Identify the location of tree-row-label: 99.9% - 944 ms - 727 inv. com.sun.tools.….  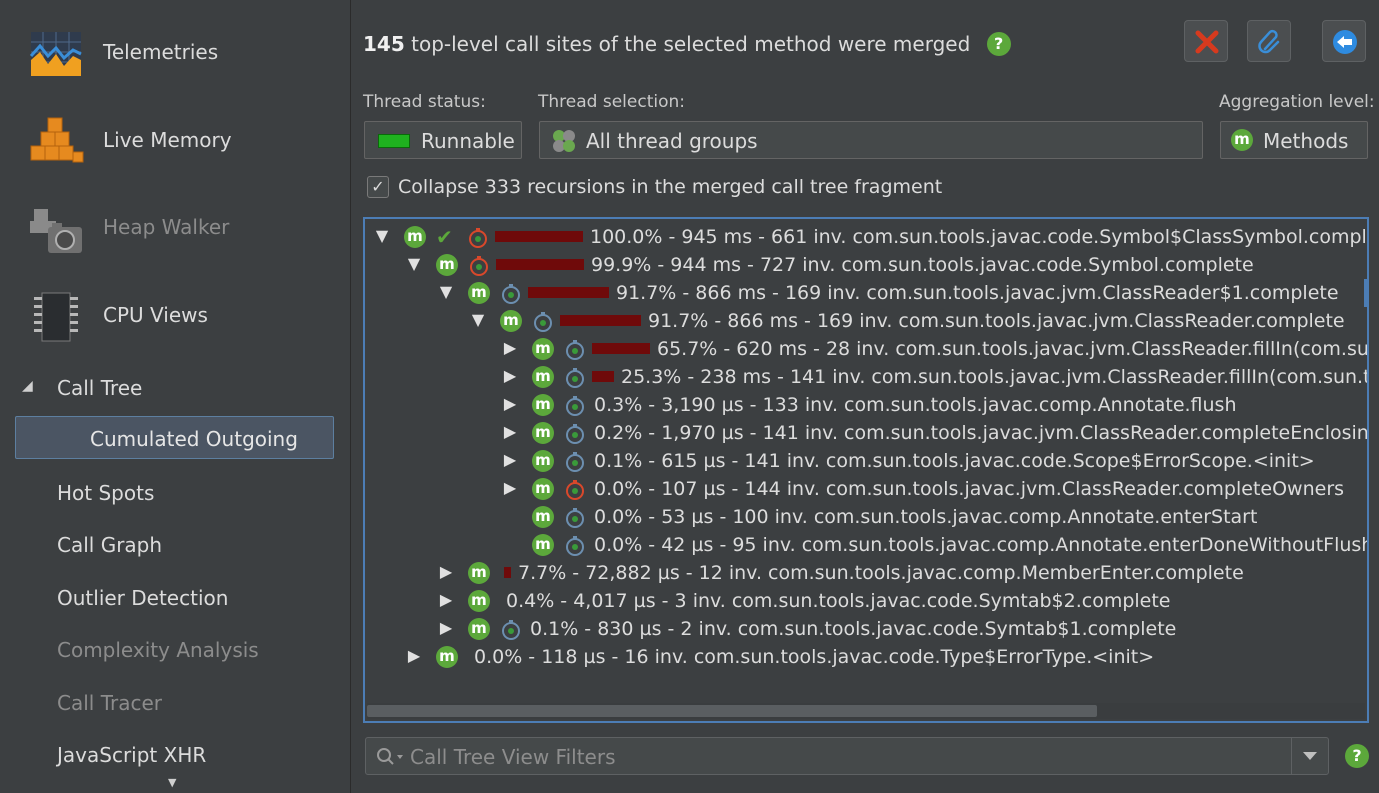
(922, 265).